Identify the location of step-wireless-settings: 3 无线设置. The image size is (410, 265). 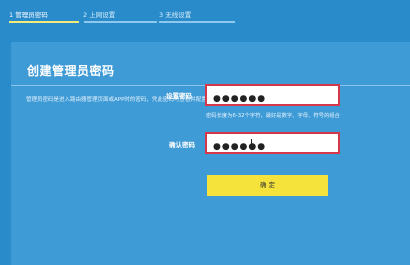
(175, 15).